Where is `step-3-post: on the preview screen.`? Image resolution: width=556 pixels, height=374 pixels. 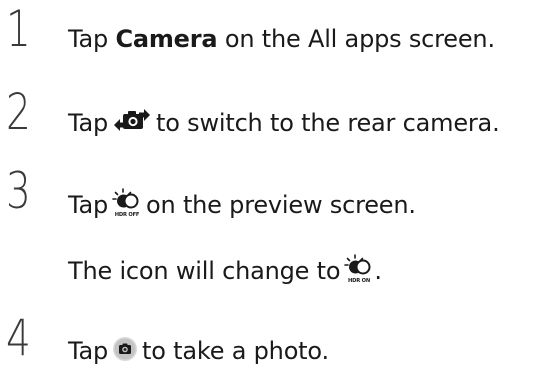 step-3-post: on the preview screen. is located at coordinates (281, 205).